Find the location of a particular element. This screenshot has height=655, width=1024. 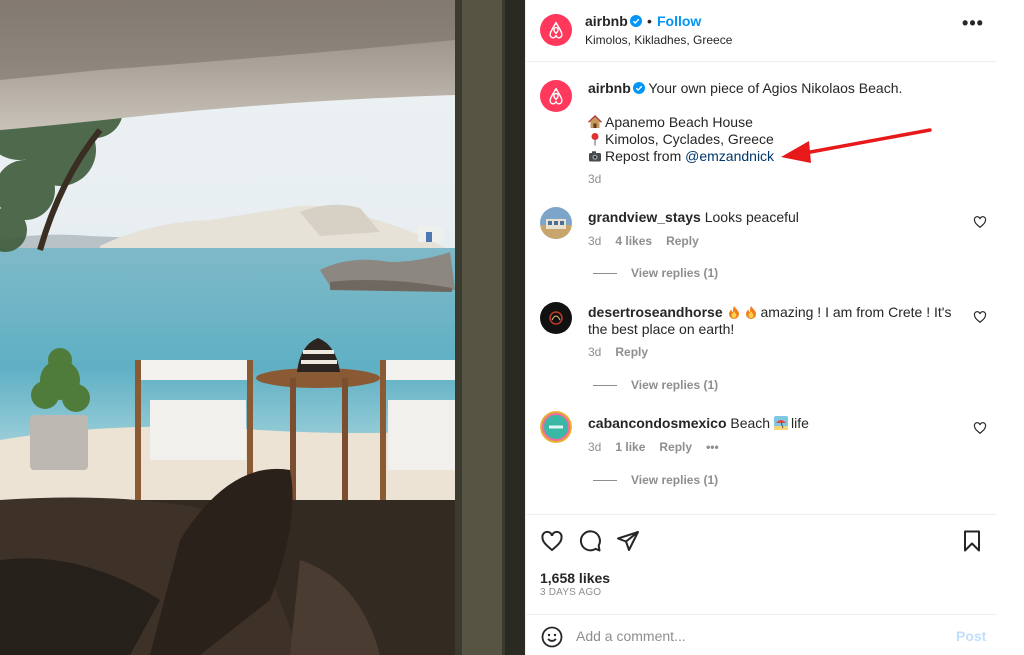

post-actions: 1,658 likes 3 DAYS AGO is located at coordinates (762, 564).